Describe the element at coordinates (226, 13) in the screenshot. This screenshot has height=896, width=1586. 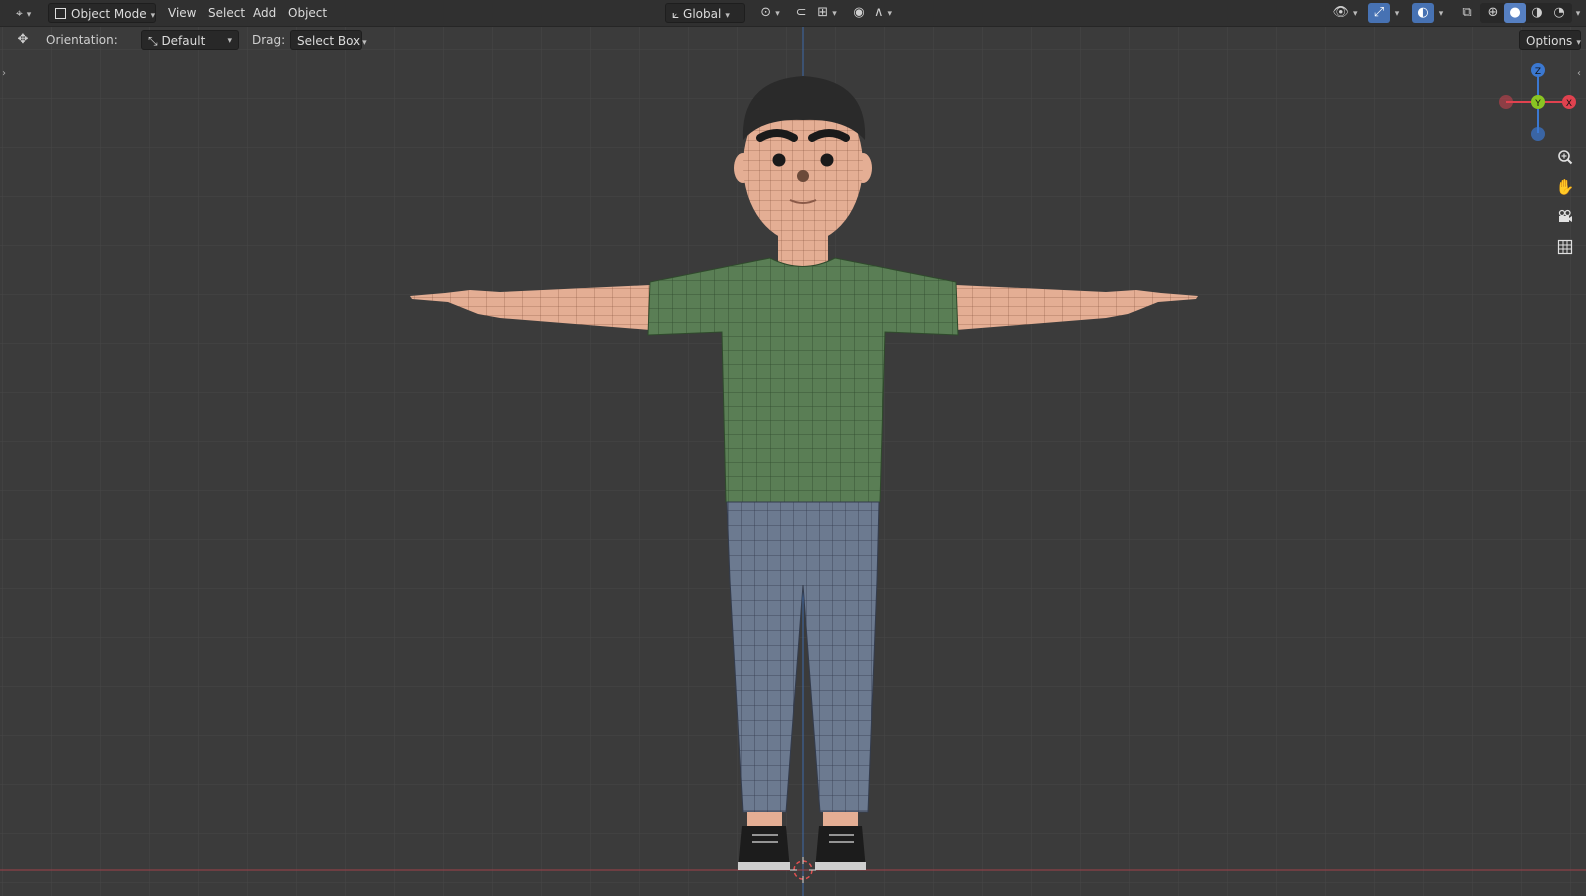
I see `menu-select: Select` at that location.